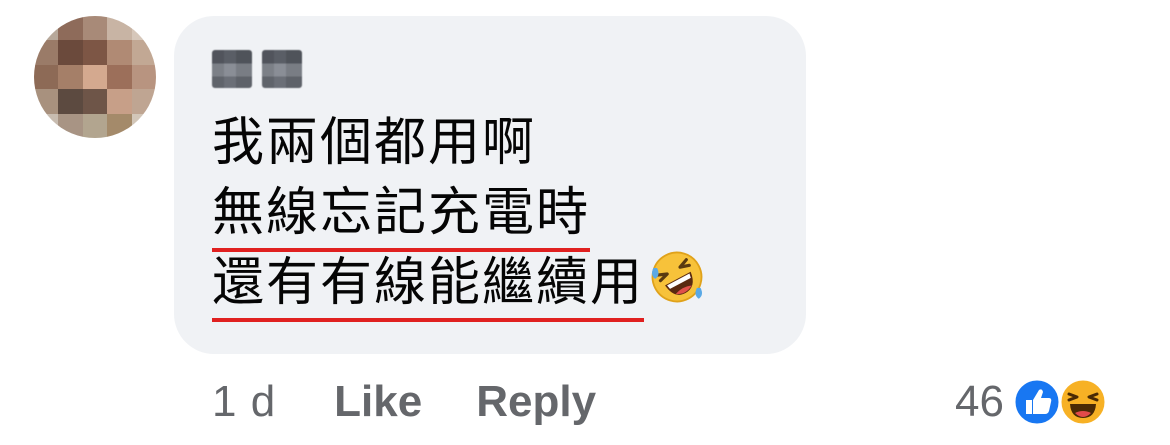  I want to click on timestamp-link: 1 d, so click(244, 402).